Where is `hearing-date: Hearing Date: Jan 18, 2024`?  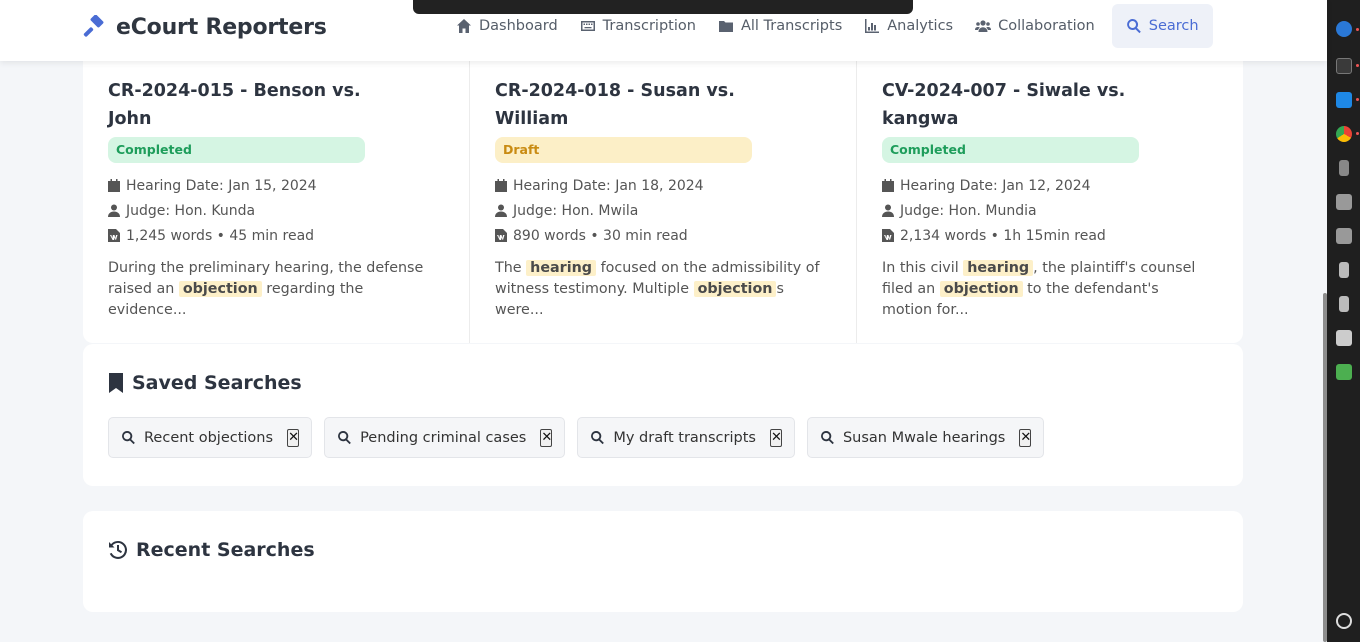
hearing-date: Hearing Date: Jan 18, 2024 is located at coordinates (663, 185).